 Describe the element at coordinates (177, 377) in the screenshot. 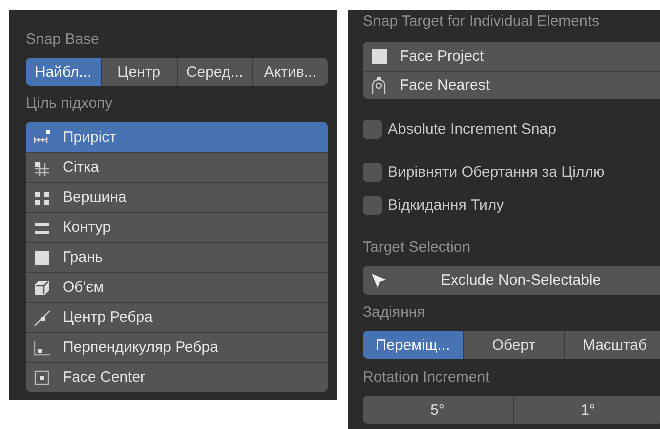

I see `list-item: Face Center` at that location.